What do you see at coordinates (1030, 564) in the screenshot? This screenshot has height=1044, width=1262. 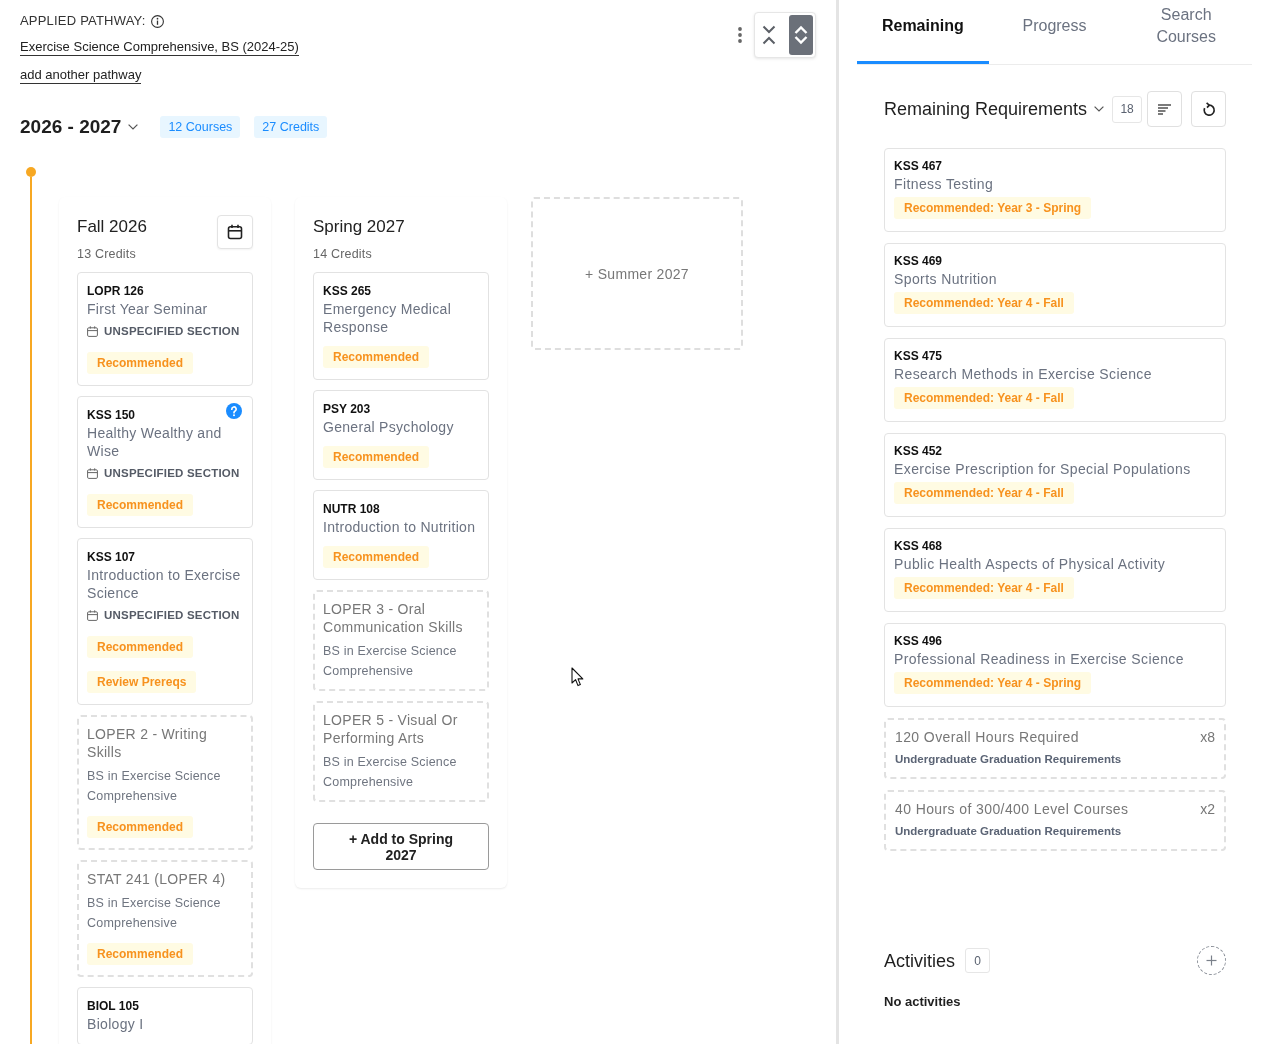 I see `course-title: Public Health Aspects of Physical Activity` at bounding box center [1030, 564].